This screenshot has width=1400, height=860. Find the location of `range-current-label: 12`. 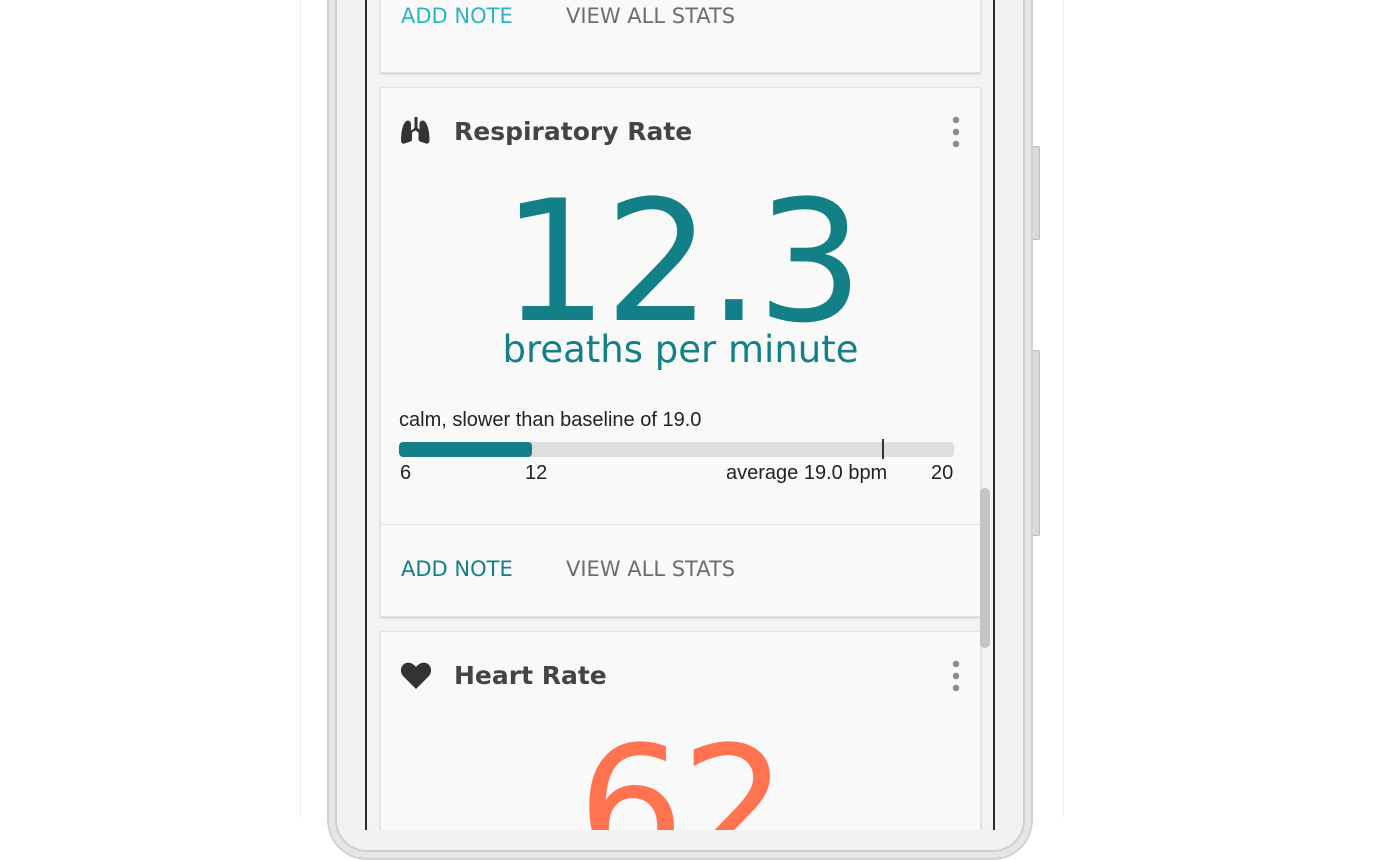

range-current-label: 12 is located at coordinates (536, 473).